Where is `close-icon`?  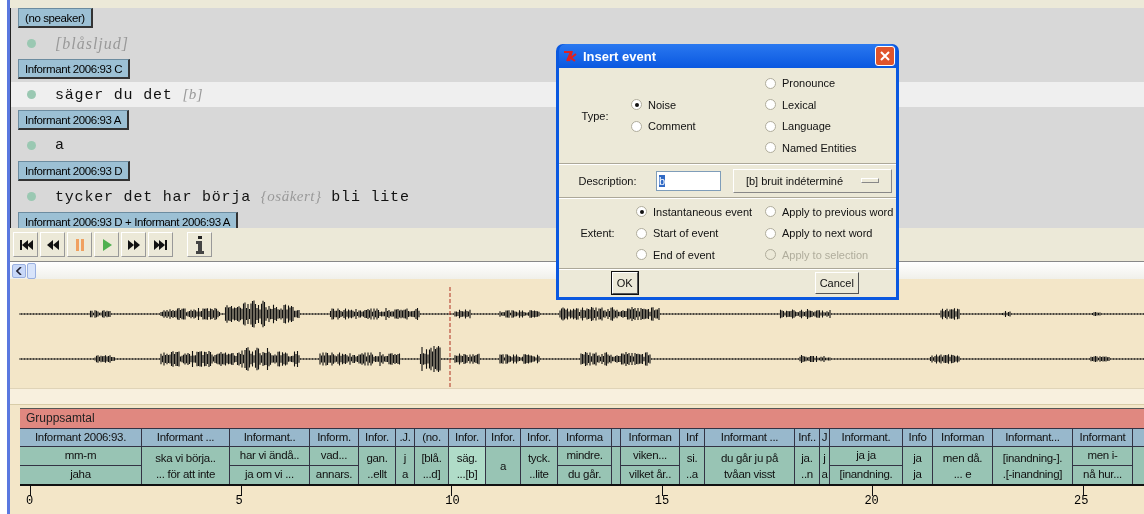 close-icon is located at coordinates (885, 56).